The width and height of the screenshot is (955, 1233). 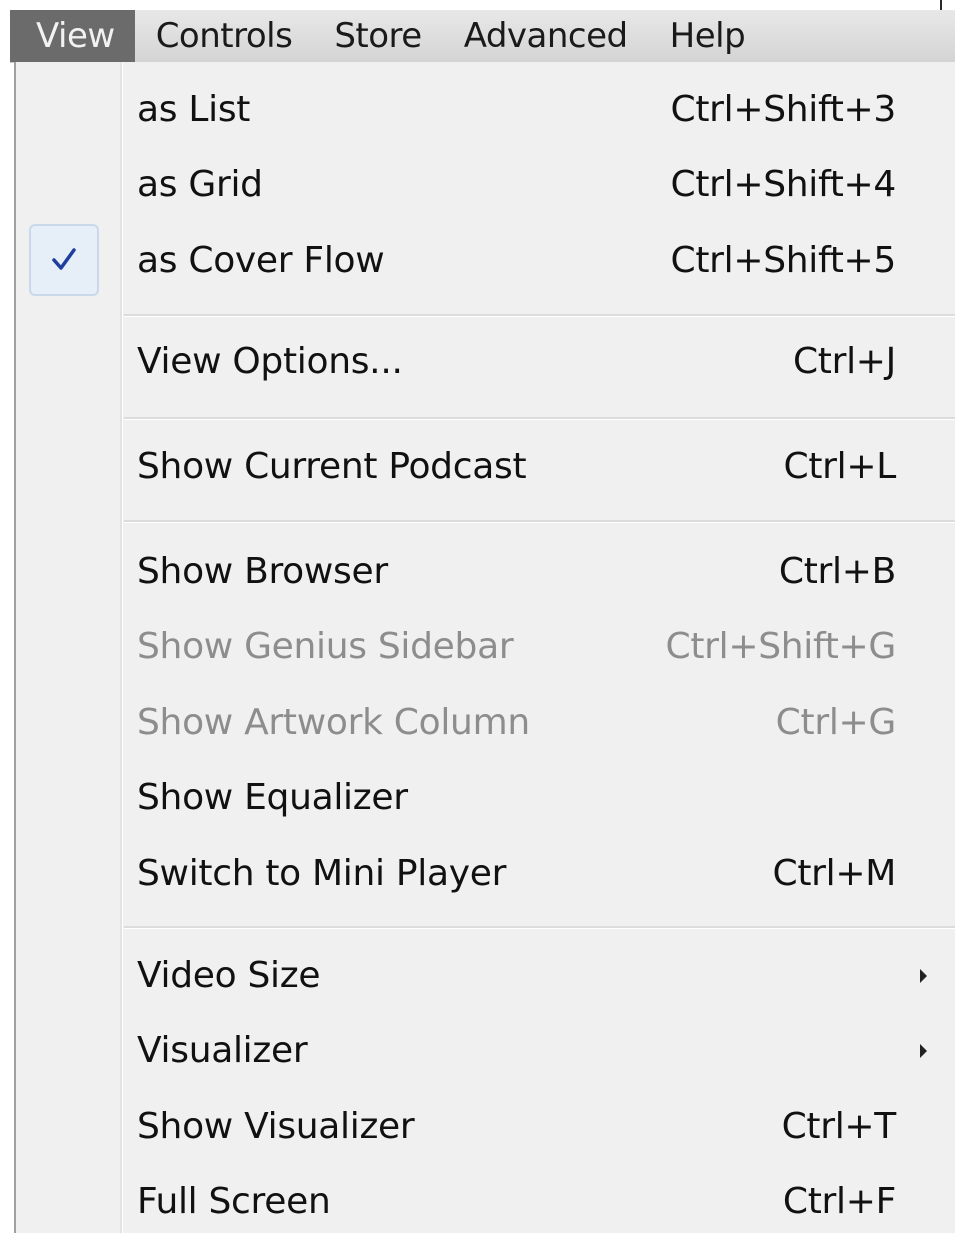 What do you see at coordinates (839, 1201) in the screenshot?
I see `menu-item-shortcut: Ctrl+F` at bounding box center [839, 1201].